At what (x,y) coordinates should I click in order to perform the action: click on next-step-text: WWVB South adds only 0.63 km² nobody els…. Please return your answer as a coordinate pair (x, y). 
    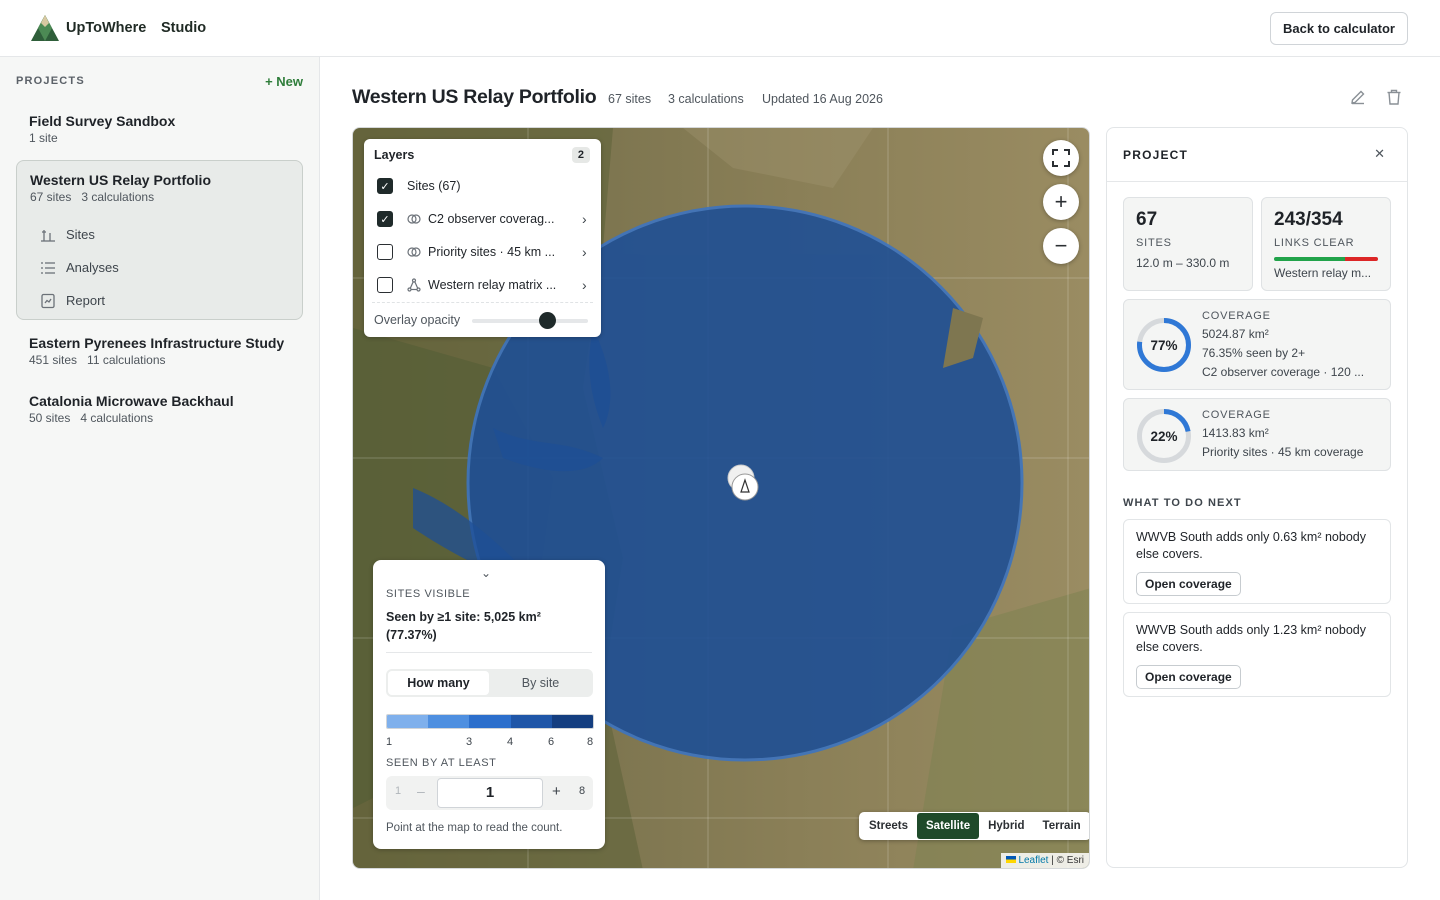
    Looking at the image, I should click on (1251, 545).